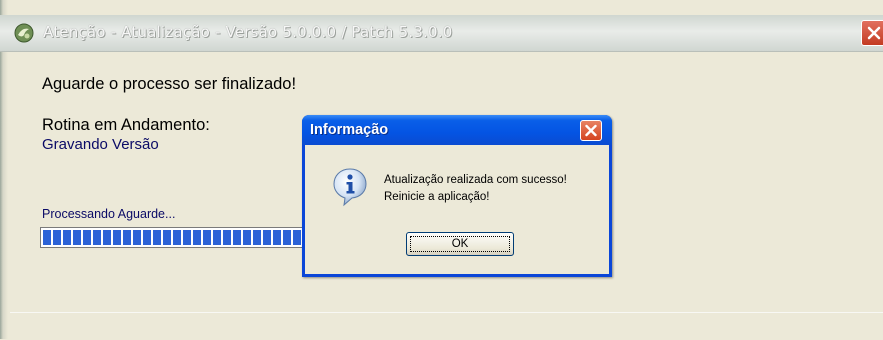 Image resolution: width=883 pixels, height=340 pixels. I want to click on dialog-close-button, so click(591, 130).